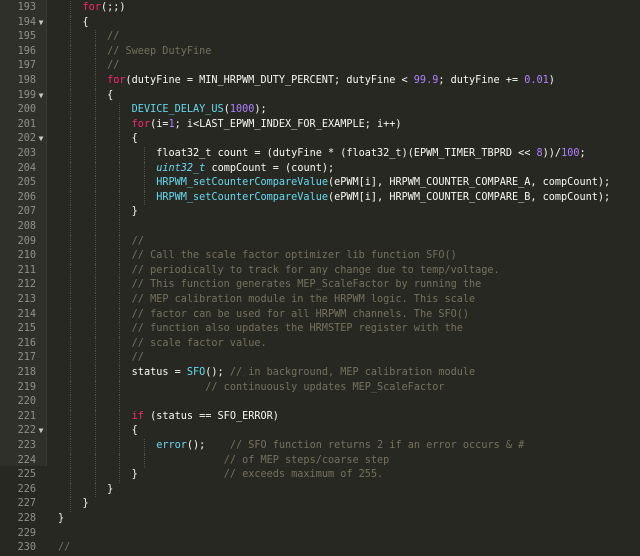 The width and height of the screenshot is (640, 556). Describe the element at coordinates (570, 153) in the screenshot. I see `code-token: 100` at that location.